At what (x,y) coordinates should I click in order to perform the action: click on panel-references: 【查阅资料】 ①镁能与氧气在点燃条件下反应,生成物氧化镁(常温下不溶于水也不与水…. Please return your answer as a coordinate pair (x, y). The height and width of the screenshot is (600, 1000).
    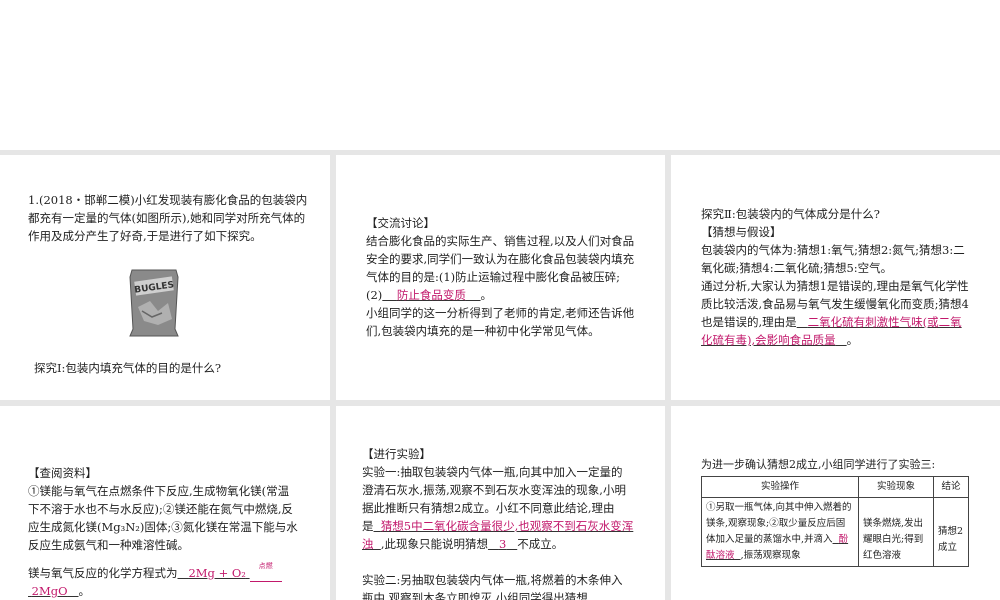
    Looking at the image, I should click on (165, 503).